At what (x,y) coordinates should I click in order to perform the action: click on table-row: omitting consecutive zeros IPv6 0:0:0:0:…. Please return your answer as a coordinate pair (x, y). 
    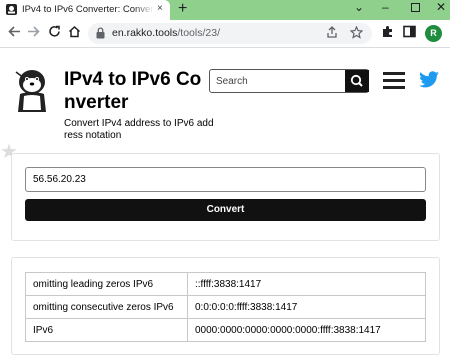
    Looking at the image, I should click on (225, 307).